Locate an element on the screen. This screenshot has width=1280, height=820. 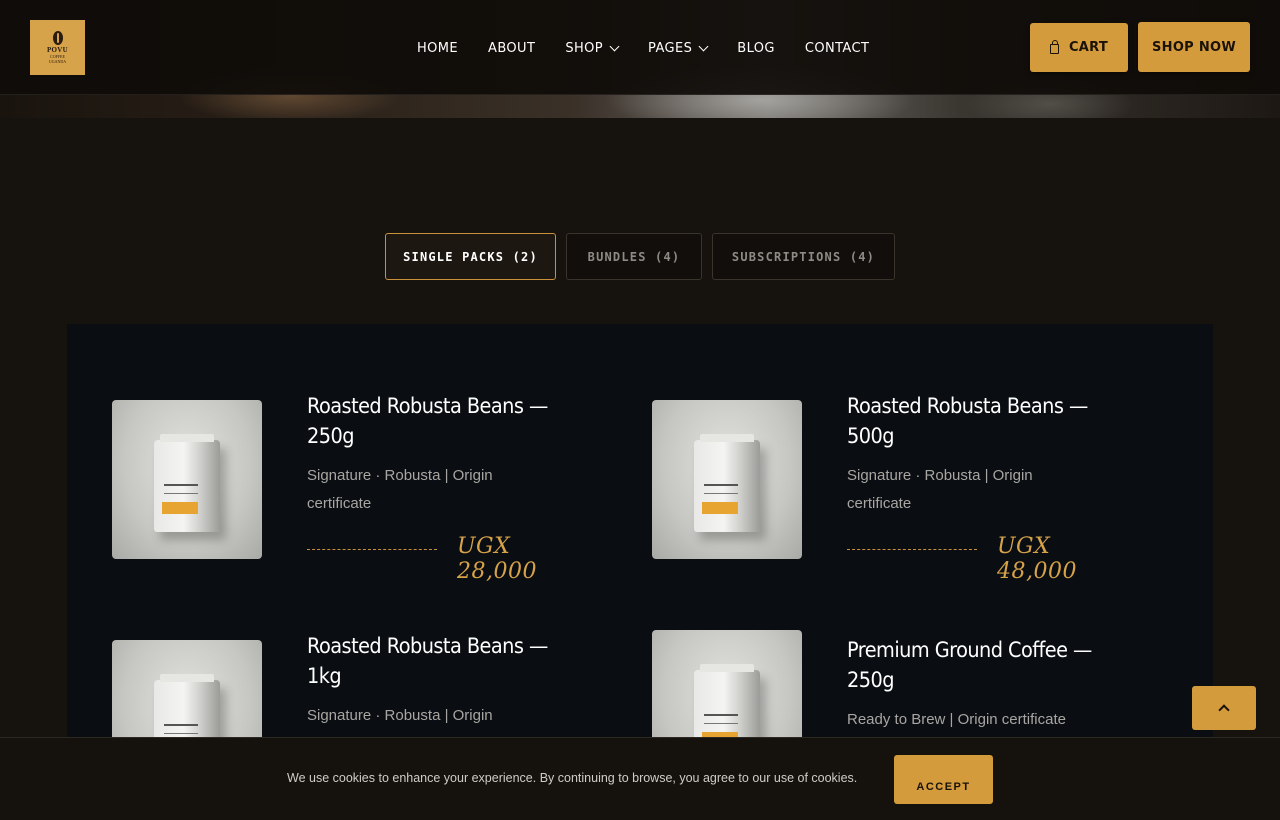
nav-label: SHOP is located at coordinates (584, 48).